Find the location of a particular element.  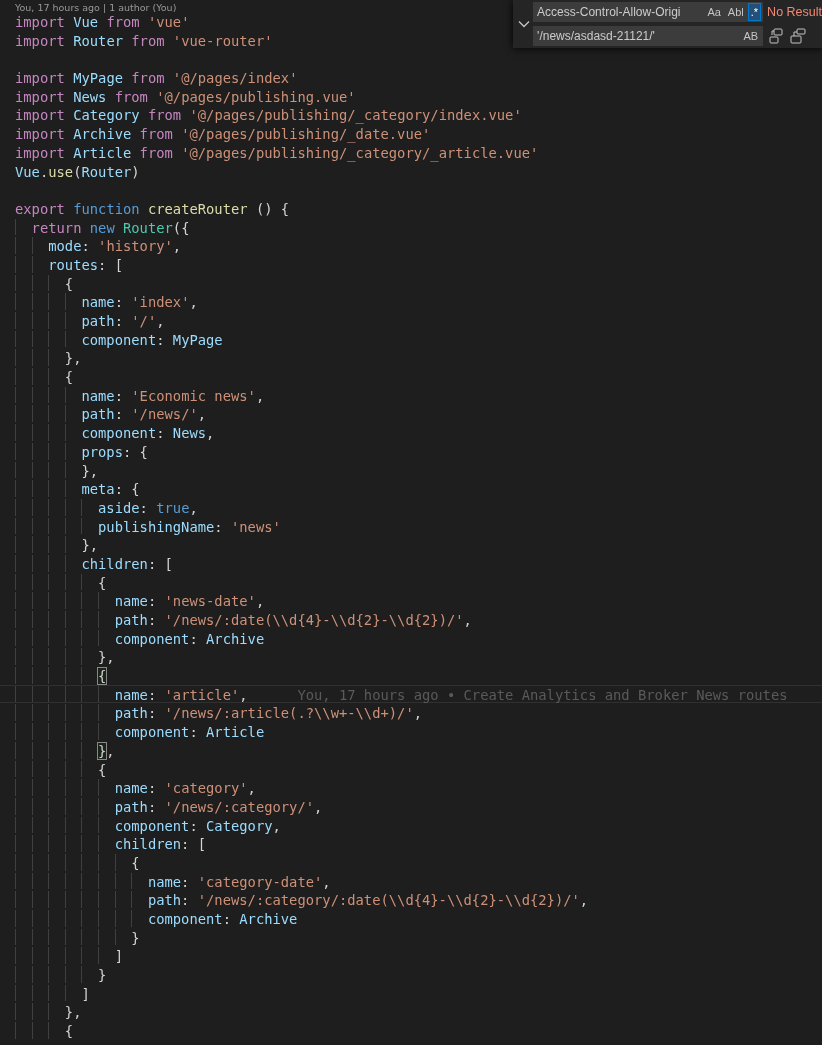

code-line: import Vue from 'vue' is located at coordinates (102, 21).